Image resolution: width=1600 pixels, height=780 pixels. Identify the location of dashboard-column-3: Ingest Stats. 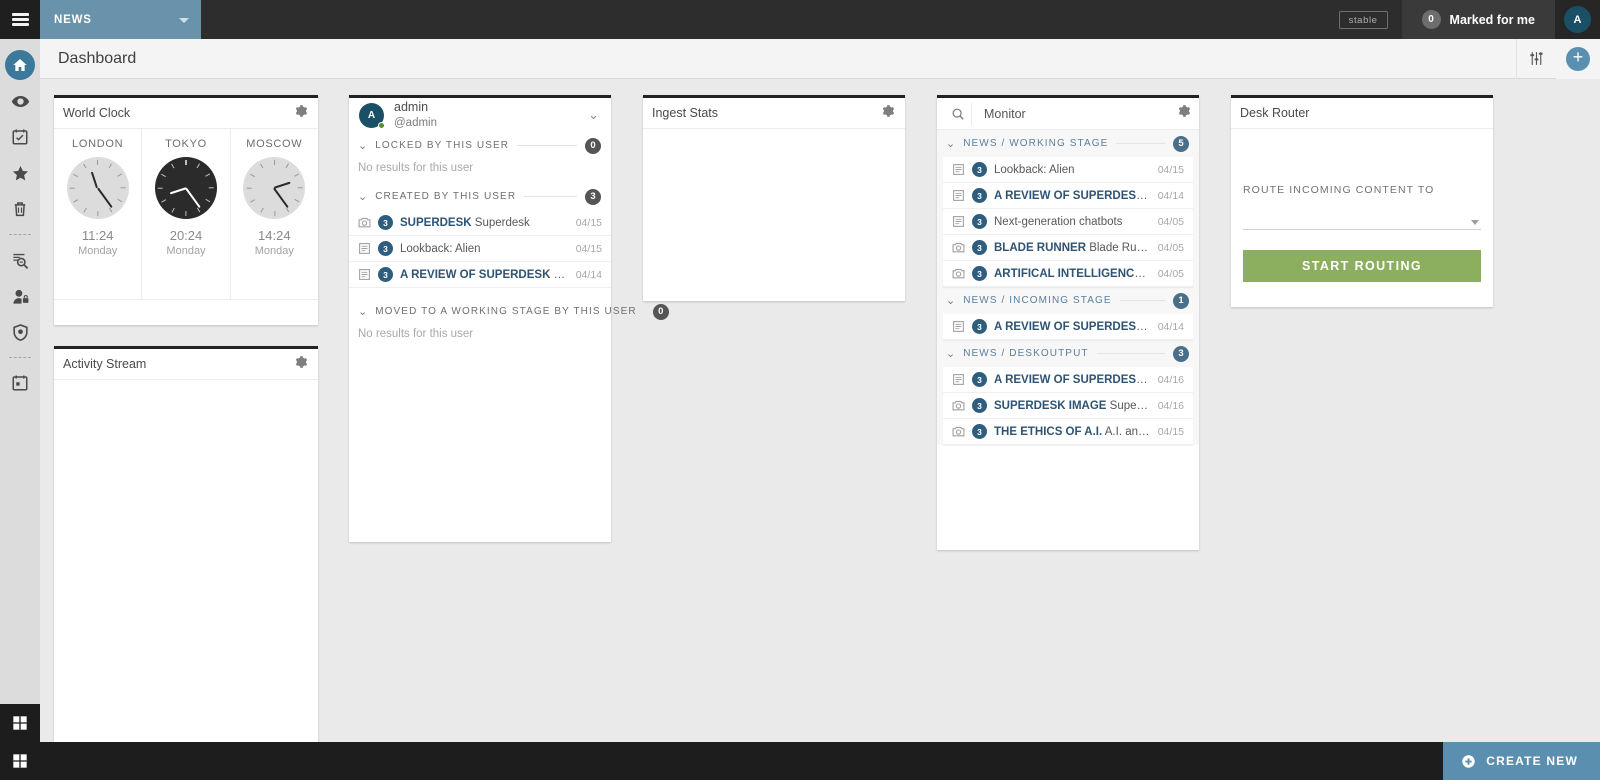
(774, 198).